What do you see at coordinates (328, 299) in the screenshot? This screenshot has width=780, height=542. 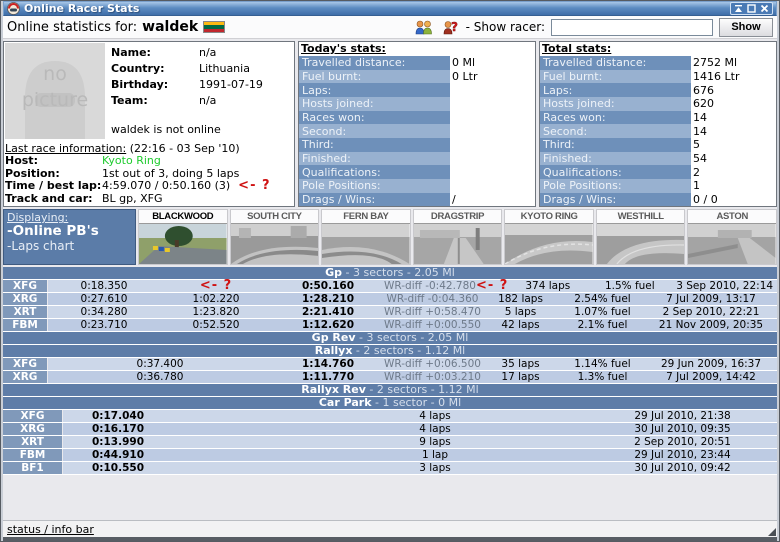 I see `pb-laptime: 1:28.210` at bounding box center [328, 299].